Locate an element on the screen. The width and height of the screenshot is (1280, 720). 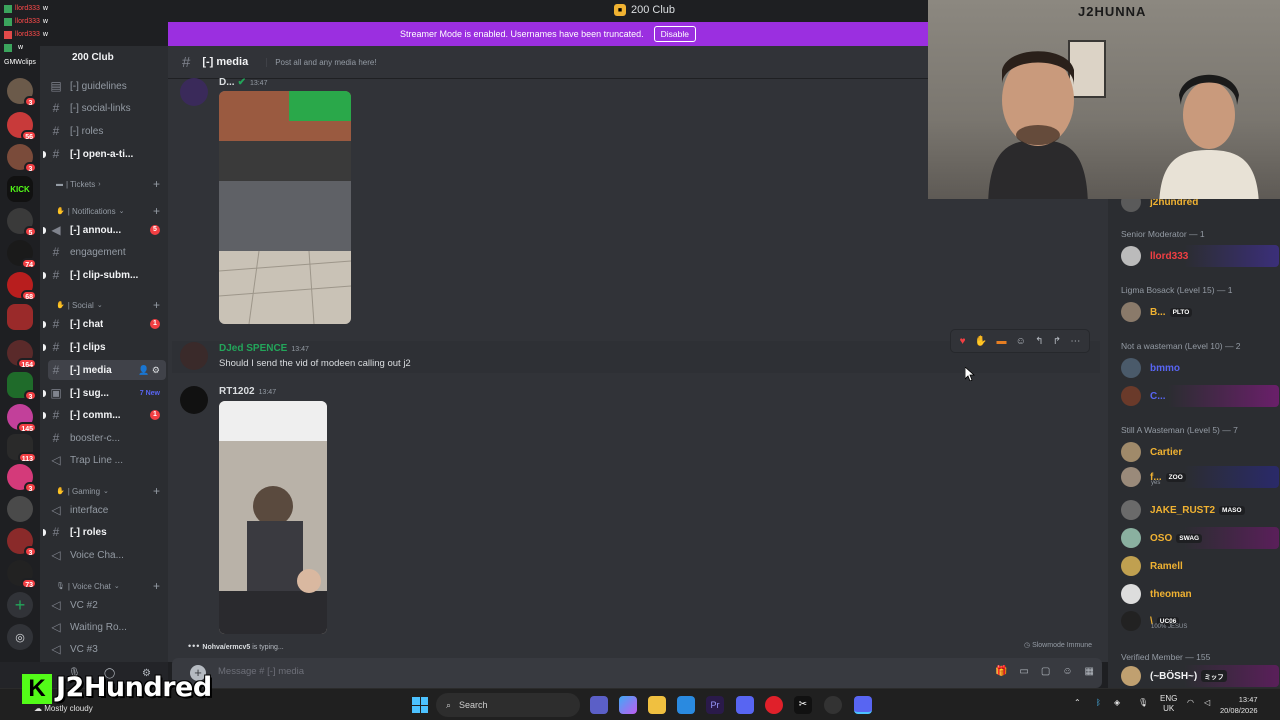
discord-taskbar-icon is located at coordinates (745, 705).